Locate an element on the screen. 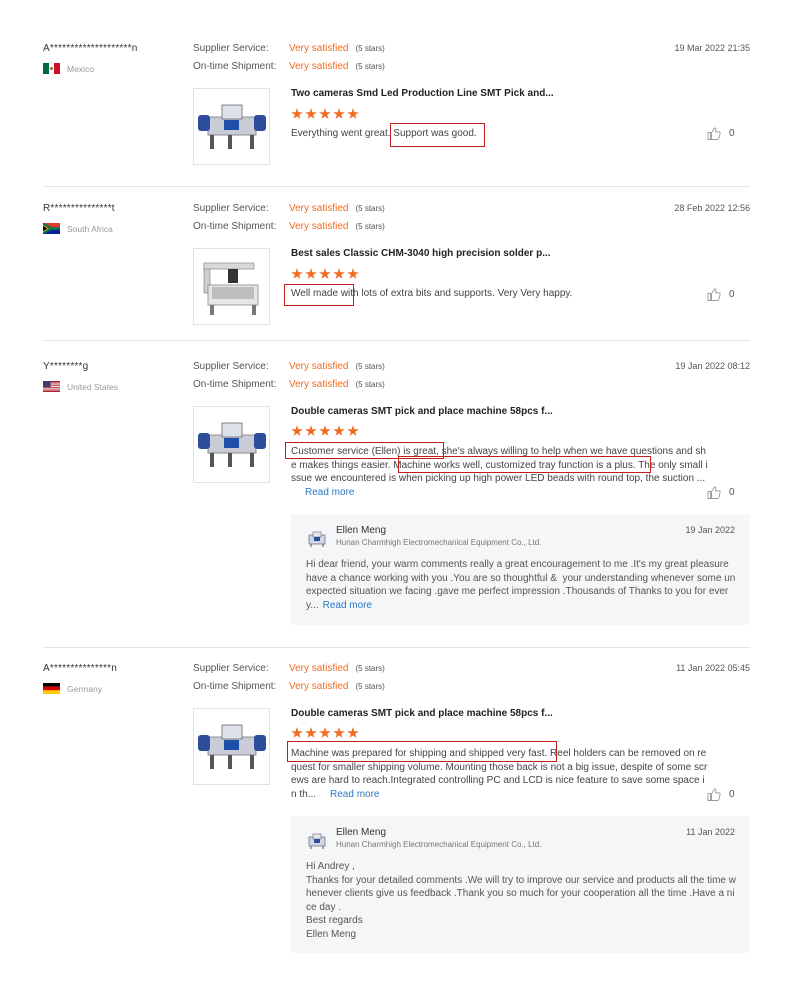 The height and width of the screenshot is (1002, 790). review-date: 19 Jan 2022 08:12 is located at coordinates (712, 366).